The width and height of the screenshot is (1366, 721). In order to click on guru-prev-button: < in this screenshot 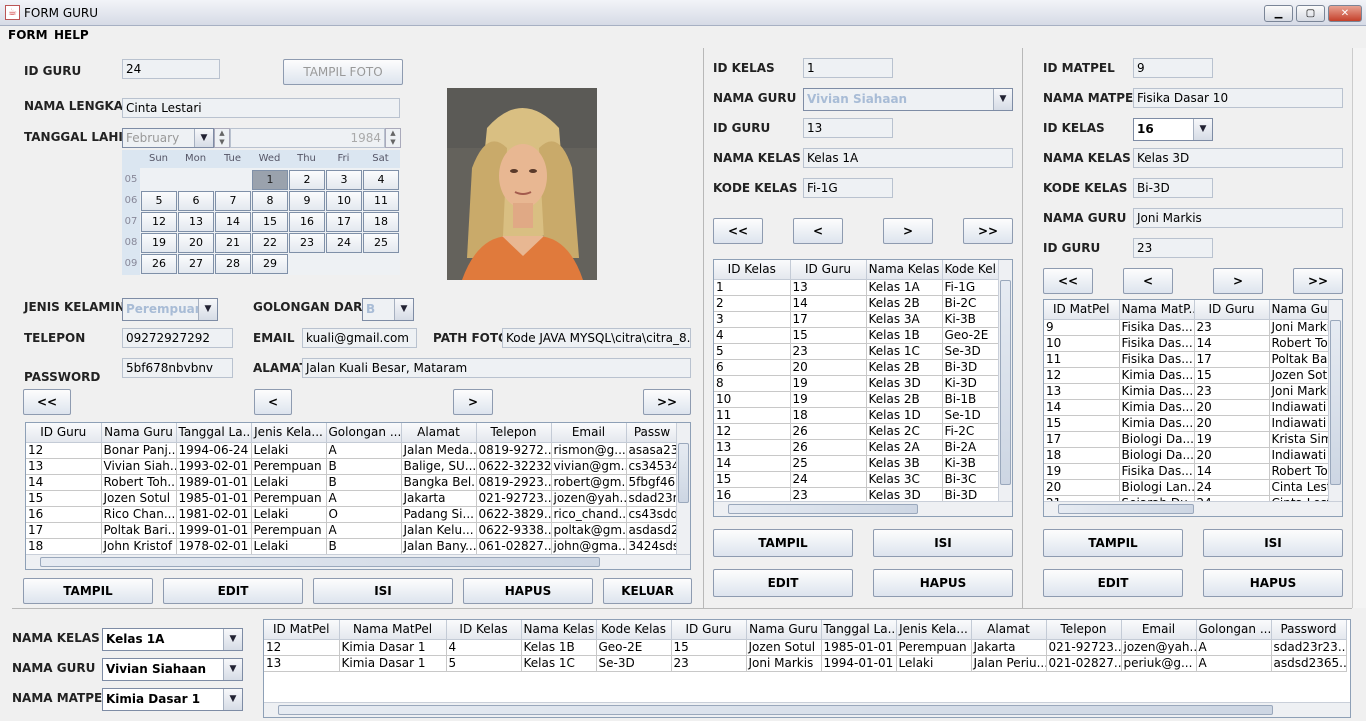, I will do `click(273, 402)`.